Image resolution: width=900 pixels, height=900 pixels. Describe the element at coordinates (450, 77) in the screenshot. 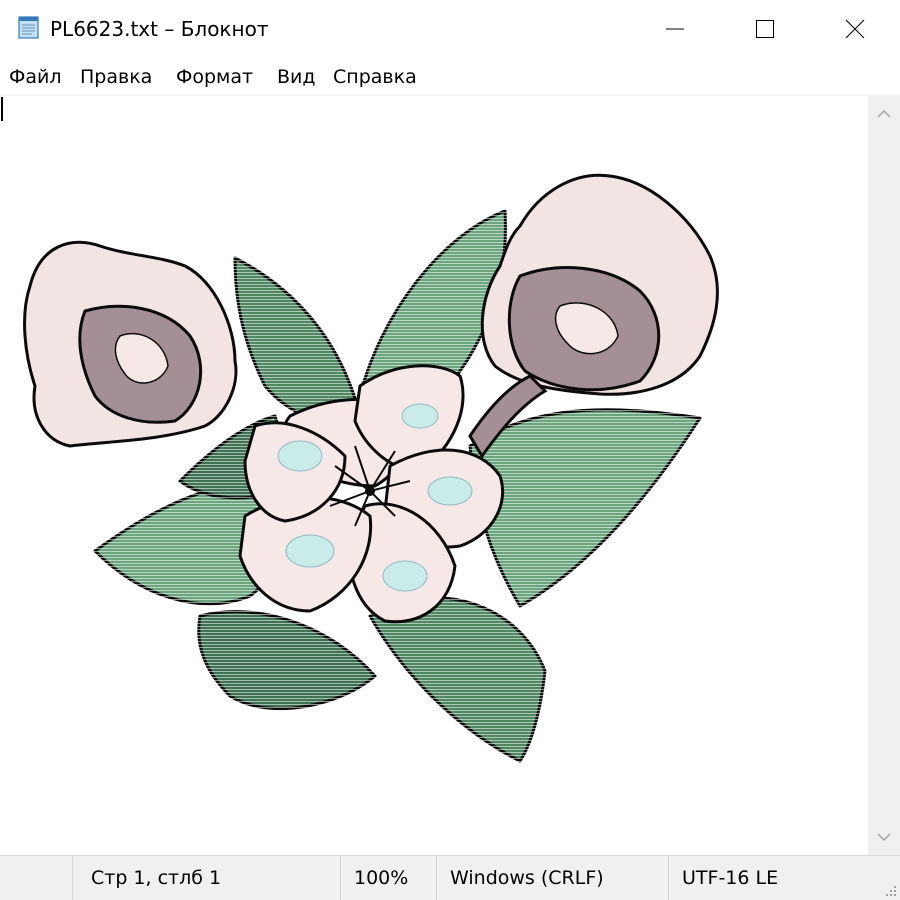

I see `menu-bar: Файл Правка Формат Вид Справка` at that location.